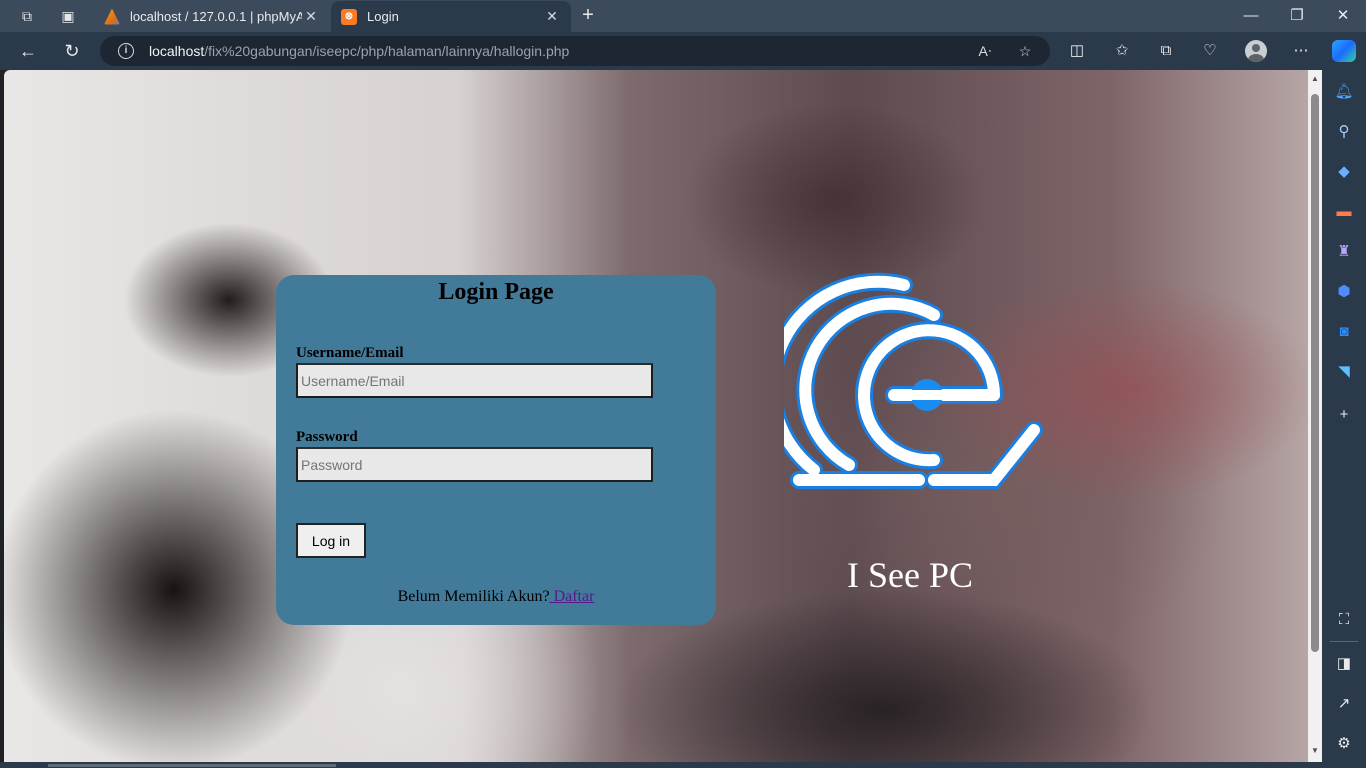 The image size is (1366, 768). What do you see at coordinates (985, 51) in the screenshot?
I see `read-aloud-icon: Aᐧ` at bounding box center [985, 51].